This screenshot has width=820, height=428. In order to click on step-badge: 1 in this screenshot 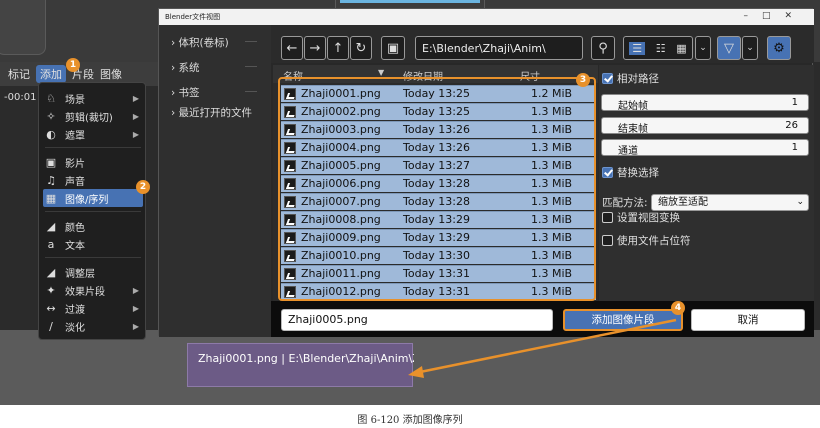, I will do `click(73, 65)`.